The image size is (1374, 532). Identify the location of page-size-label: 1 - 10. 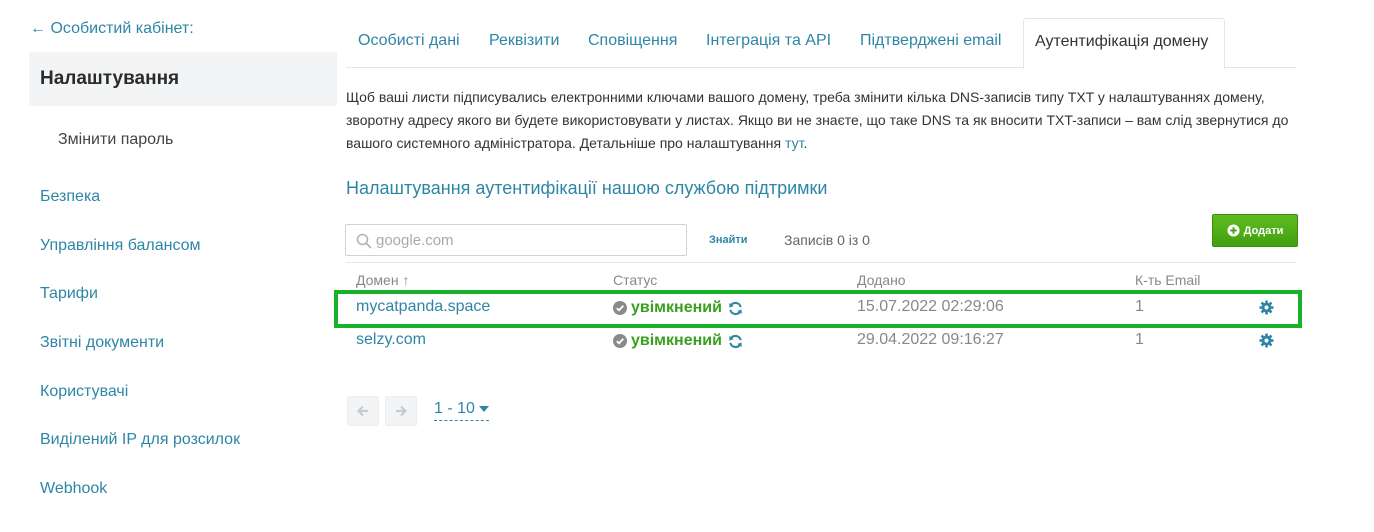
(454, 408).